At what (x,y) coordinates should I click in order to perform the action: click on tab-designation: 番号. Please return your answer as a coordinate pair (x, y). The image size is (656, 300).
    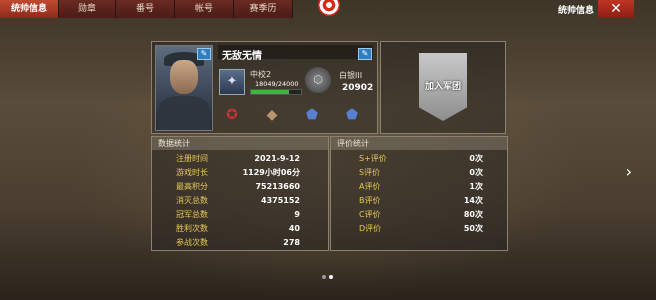
    Looking at the image, I should click on (145, 9).